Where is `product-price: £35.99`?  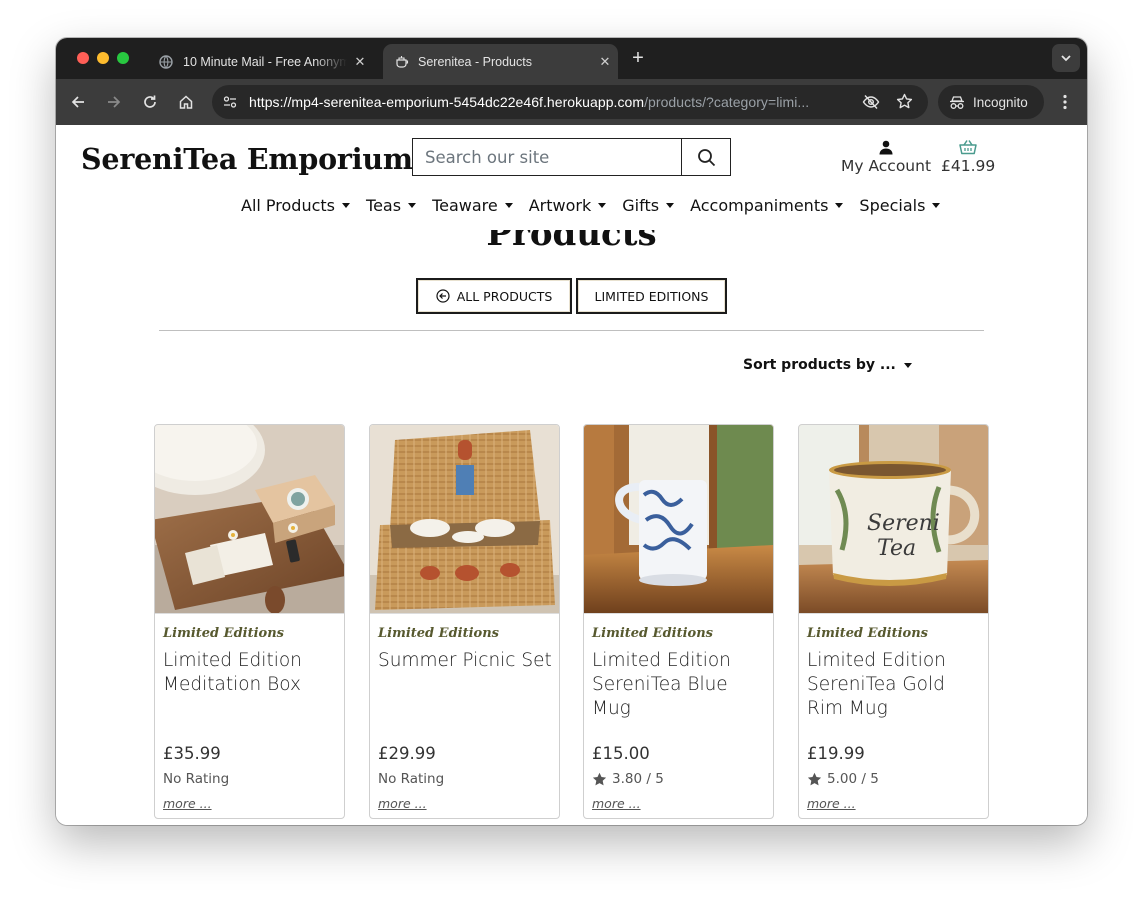 product-price: £35.99 is located at coordinates (192, 753).